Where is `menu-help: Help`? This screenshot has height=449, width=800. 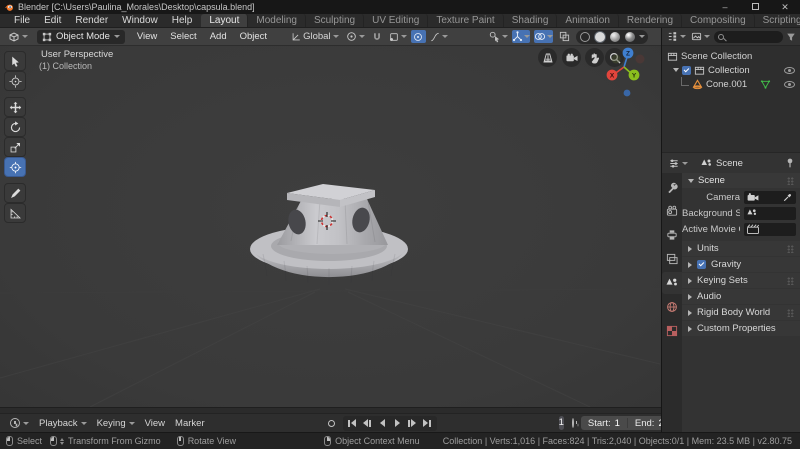
menu-help: Help is located at coordinates (182, 20).